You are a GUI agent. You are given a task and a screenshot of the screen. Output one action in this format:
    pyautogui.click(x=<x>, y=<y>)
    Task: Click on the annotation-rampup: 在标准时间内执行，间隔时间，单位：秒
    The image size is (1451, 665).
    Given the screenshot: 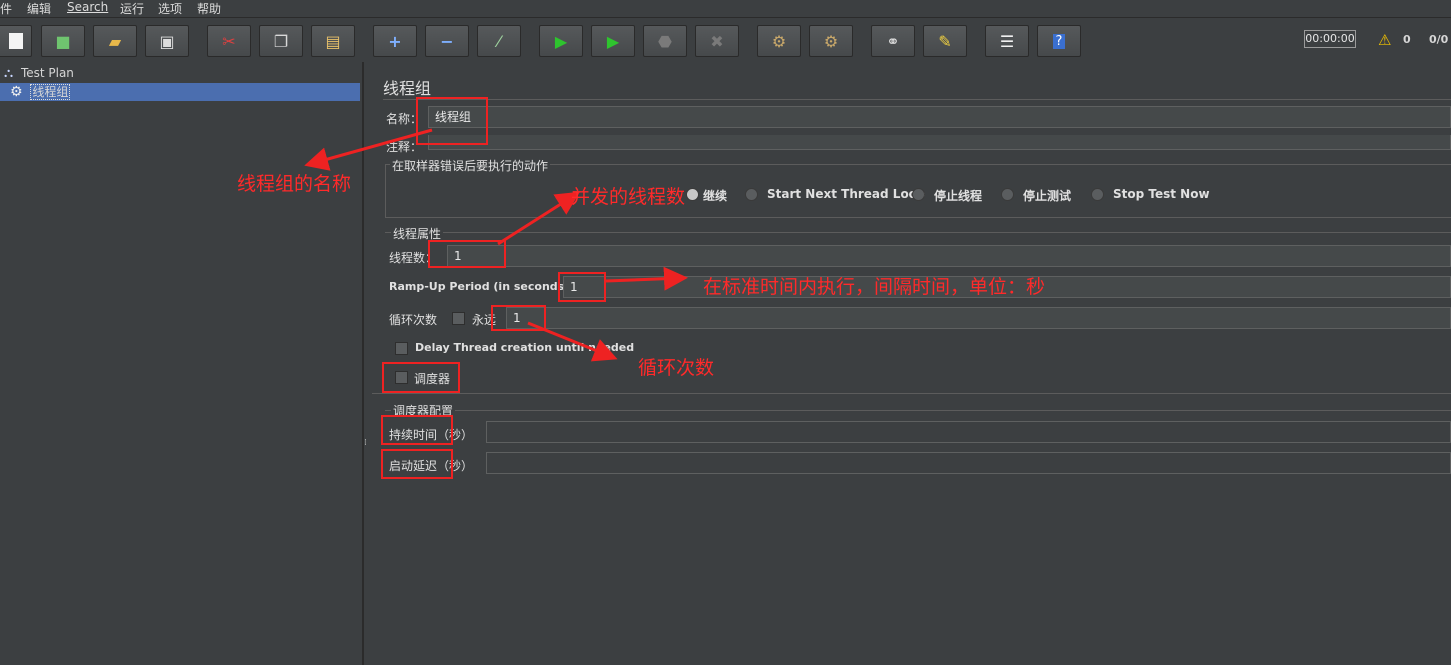 What is the action you would take?
    pyautogui.click(x=874, y=287)
    